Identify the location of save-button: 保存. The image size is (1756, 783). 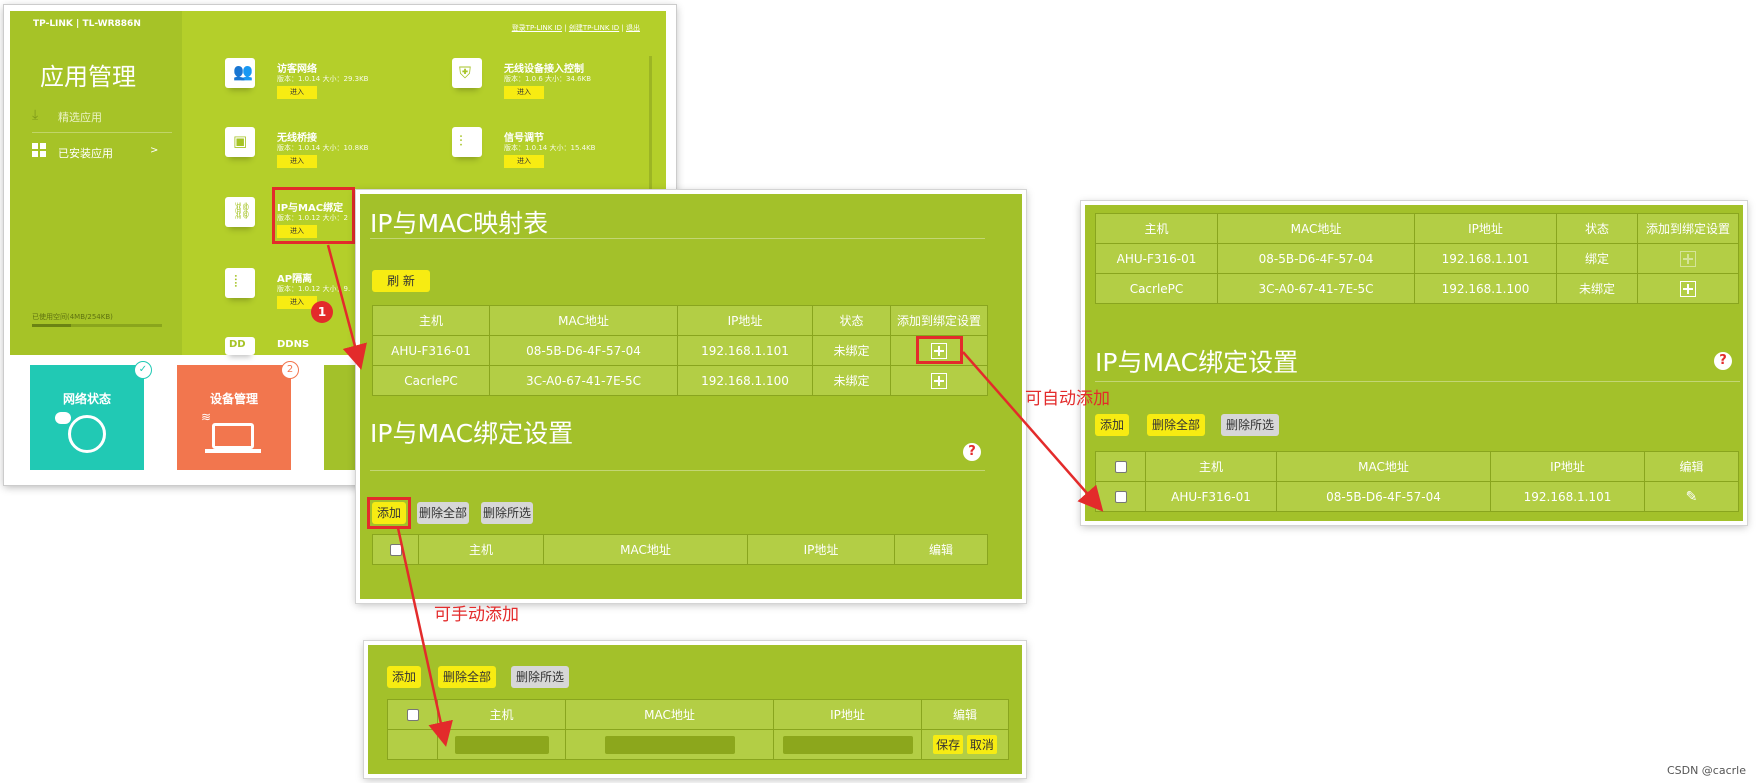
(948, 744).